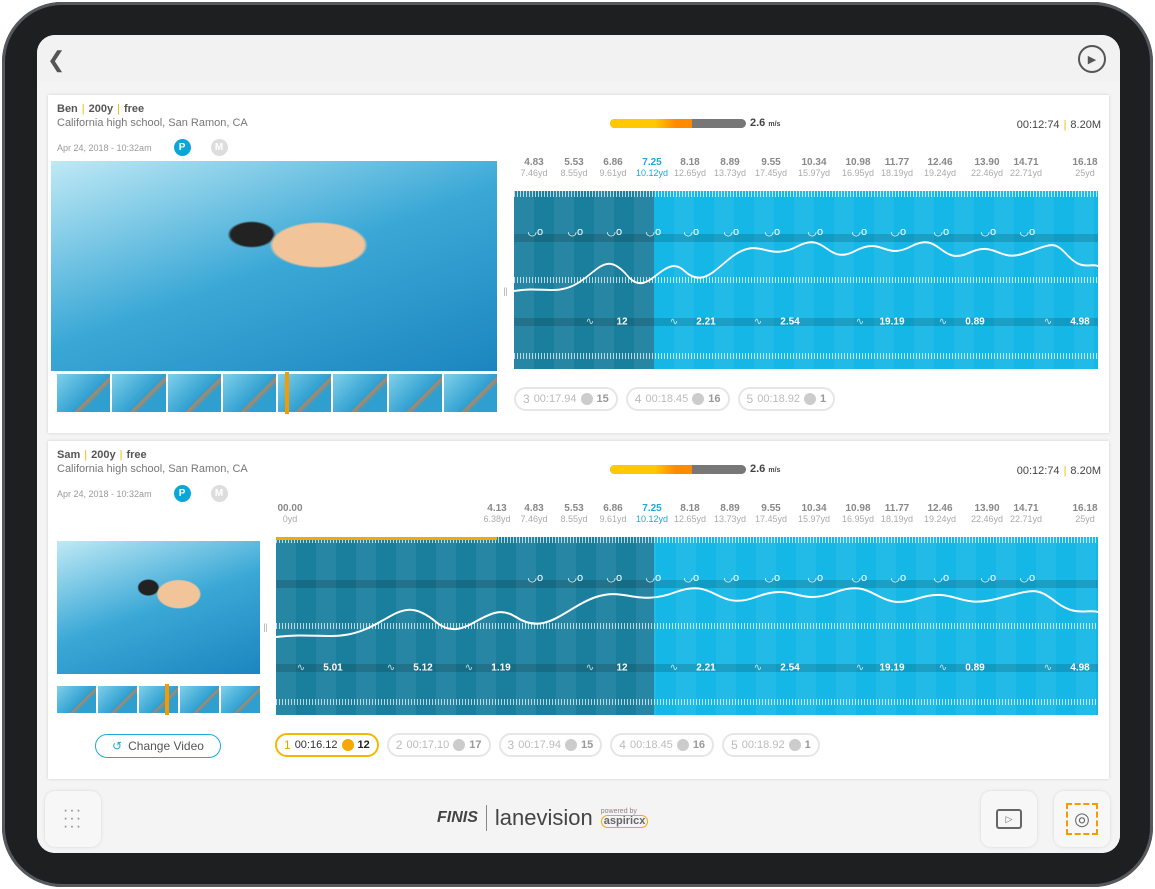 The height and width of the screenshot is (889, 1155). I want to click on grid-icon: ∙∙∙ ∙∙∙ ∙∙∙, so click(73, 819).